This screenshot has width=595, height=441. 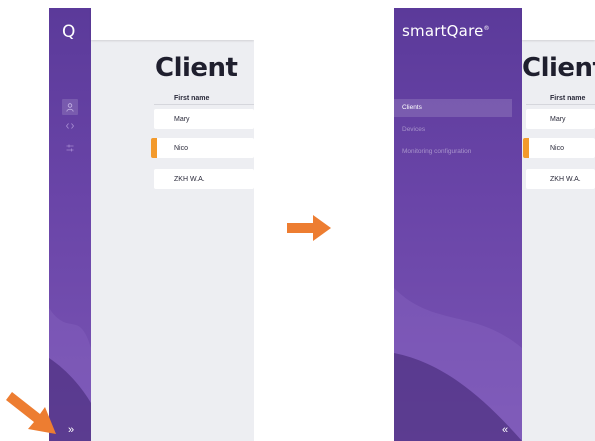 What do you see at coordinates (558, 68) in the screenshot?
I see `page-title: Clients` at bounding box center [558, 68].